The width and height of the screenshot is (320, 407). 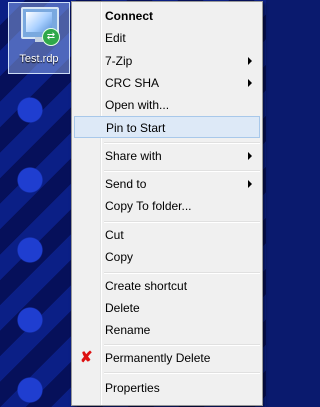 What do you see at coordinates (51, 37) in the screenshot?
I see `remote-desktop-badge-icon: ⇄` at bounding box center [51, 37].